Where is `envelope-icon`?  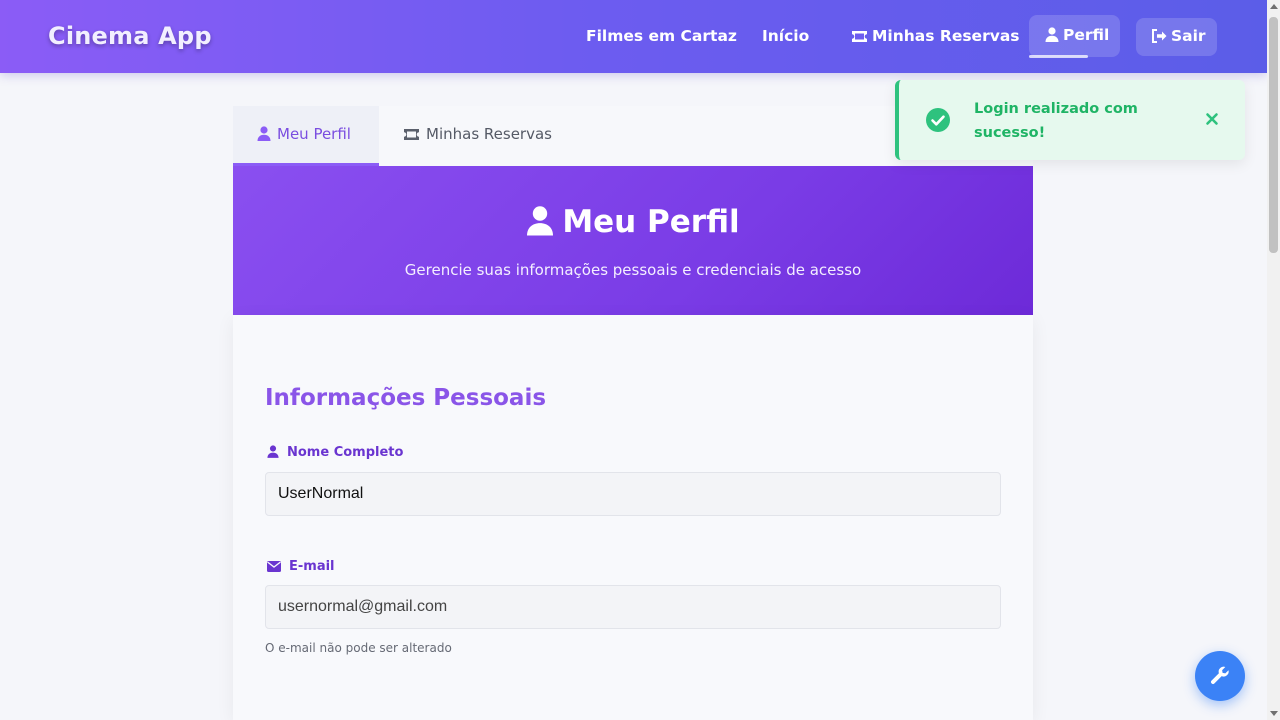
envelope-icon is located at coordinates (274, 566).